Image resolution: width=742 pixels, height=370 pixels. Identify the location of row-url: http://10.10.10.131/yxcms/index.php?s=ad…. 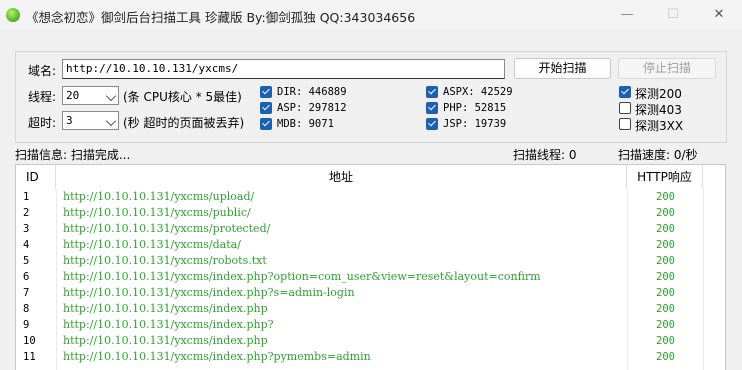
(209, 292).